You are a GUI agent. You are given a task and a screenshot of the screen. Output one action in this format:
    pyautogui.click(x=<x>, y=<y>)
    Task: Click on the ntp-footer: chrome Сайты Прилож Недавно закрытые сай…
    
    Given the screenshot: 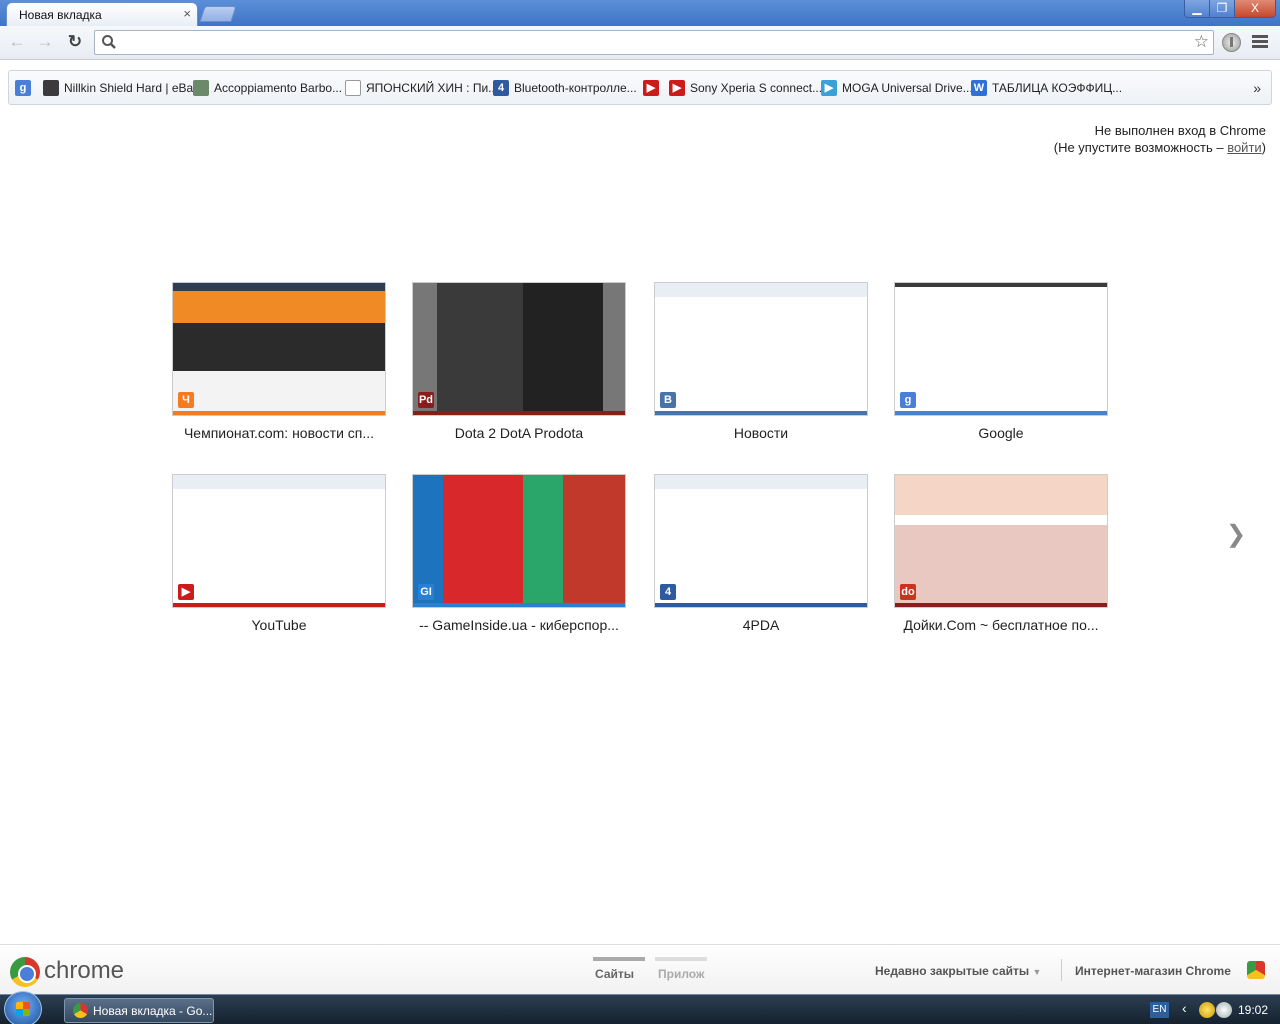 What is the action you would take?
    pyautogui.click(x=640, y=969)
    